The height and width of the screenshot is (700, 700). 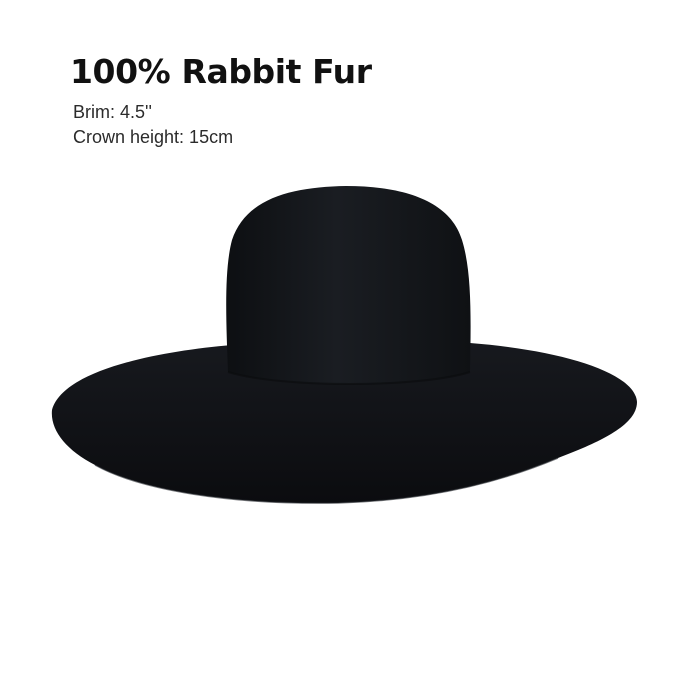 I want to click on product-title: 100% Rabbit Fur, so click(x=221, y=71).